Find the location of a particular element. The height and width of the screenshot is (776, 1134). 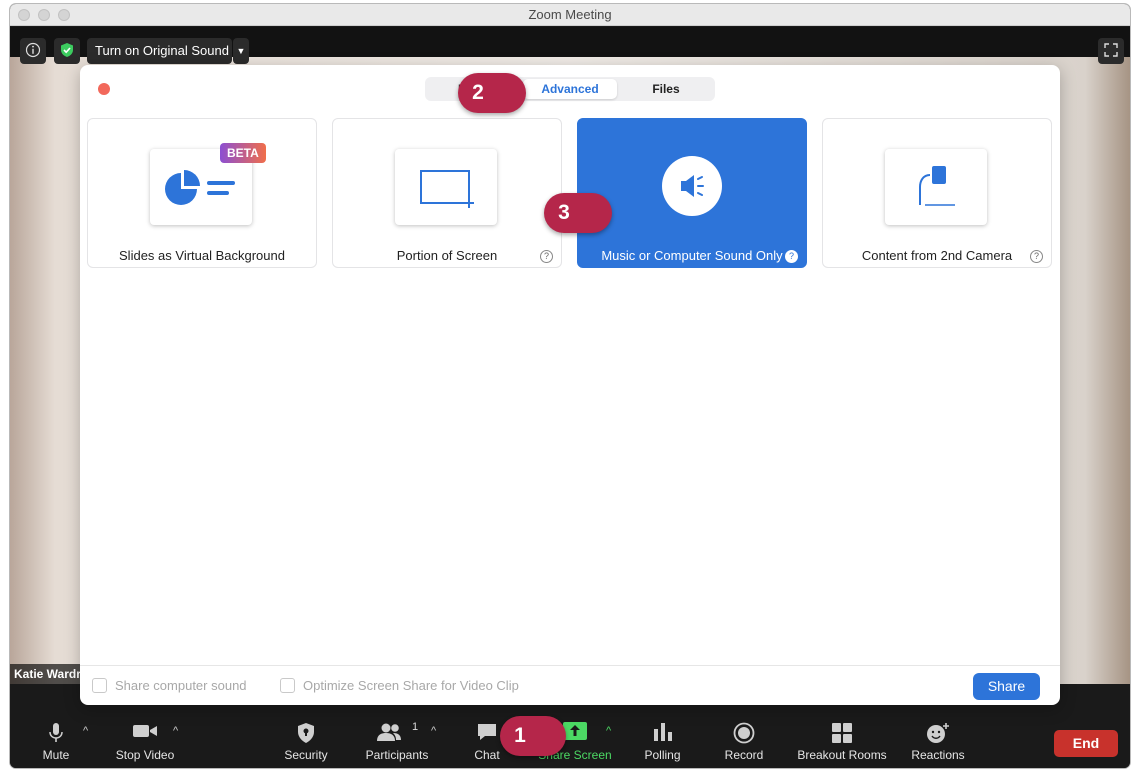

option-label: Portion of Screen is located at coordinates (447, 255).